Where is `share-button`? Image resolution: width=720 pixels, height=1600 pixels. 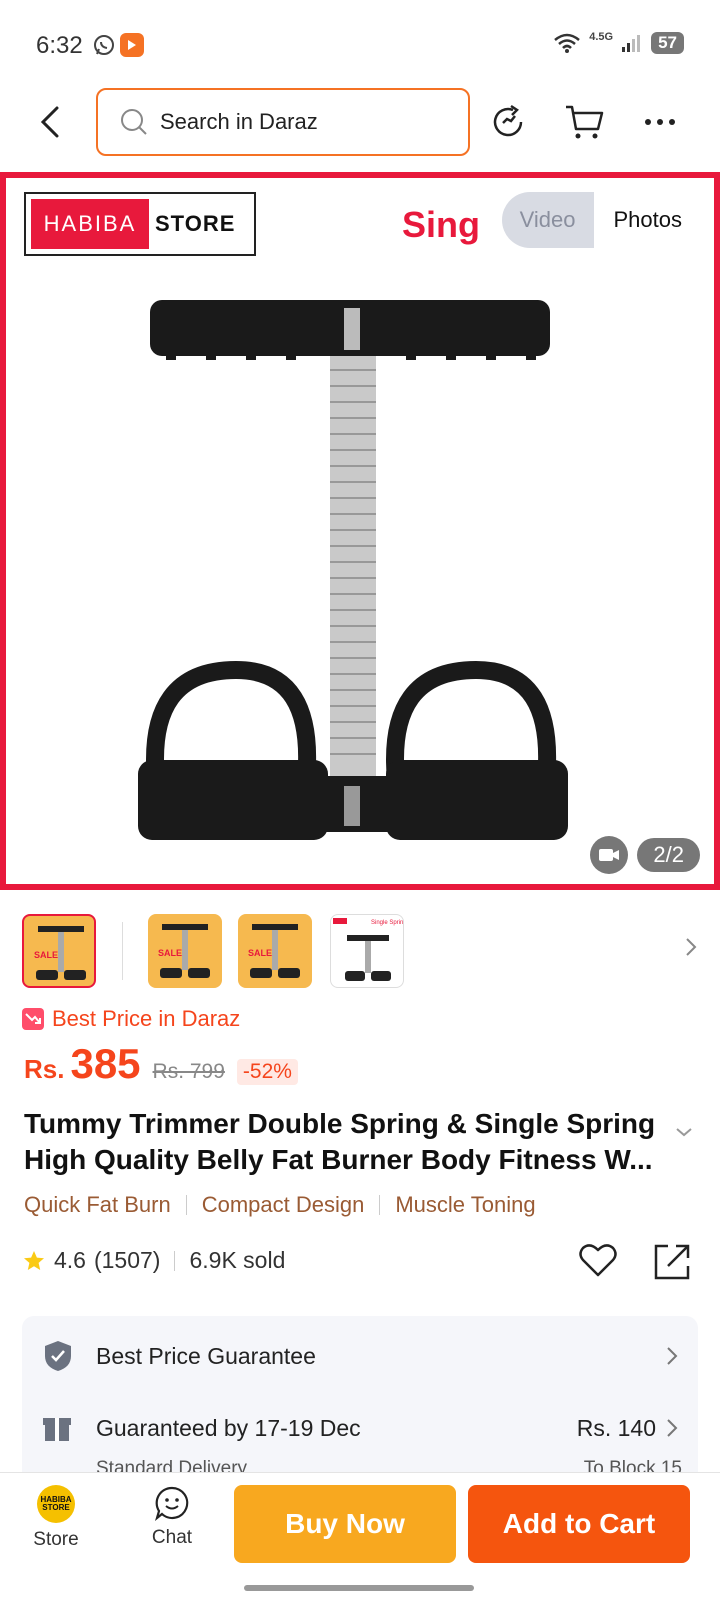 share-button is located at coordinates (672, 1264).